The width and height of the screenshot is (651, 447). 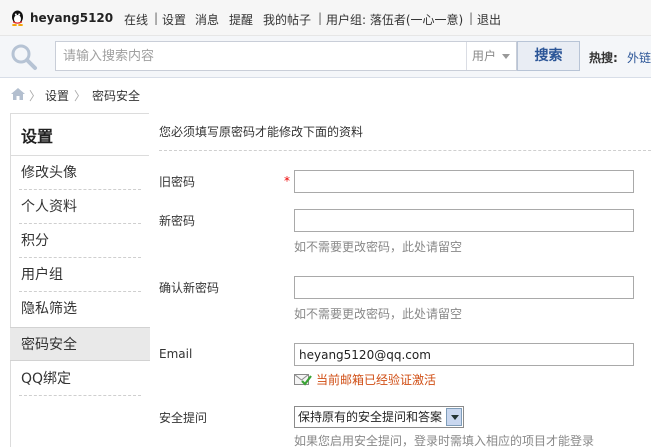 What do you see at coordinates (18, 94) in the screenshot?
I see `home-icon` at bounding box center [18, 94].